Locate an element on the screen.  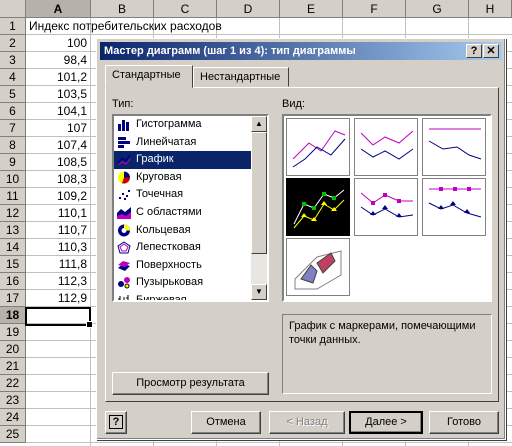
subtype-100-line is located at coordinates (454, 147).